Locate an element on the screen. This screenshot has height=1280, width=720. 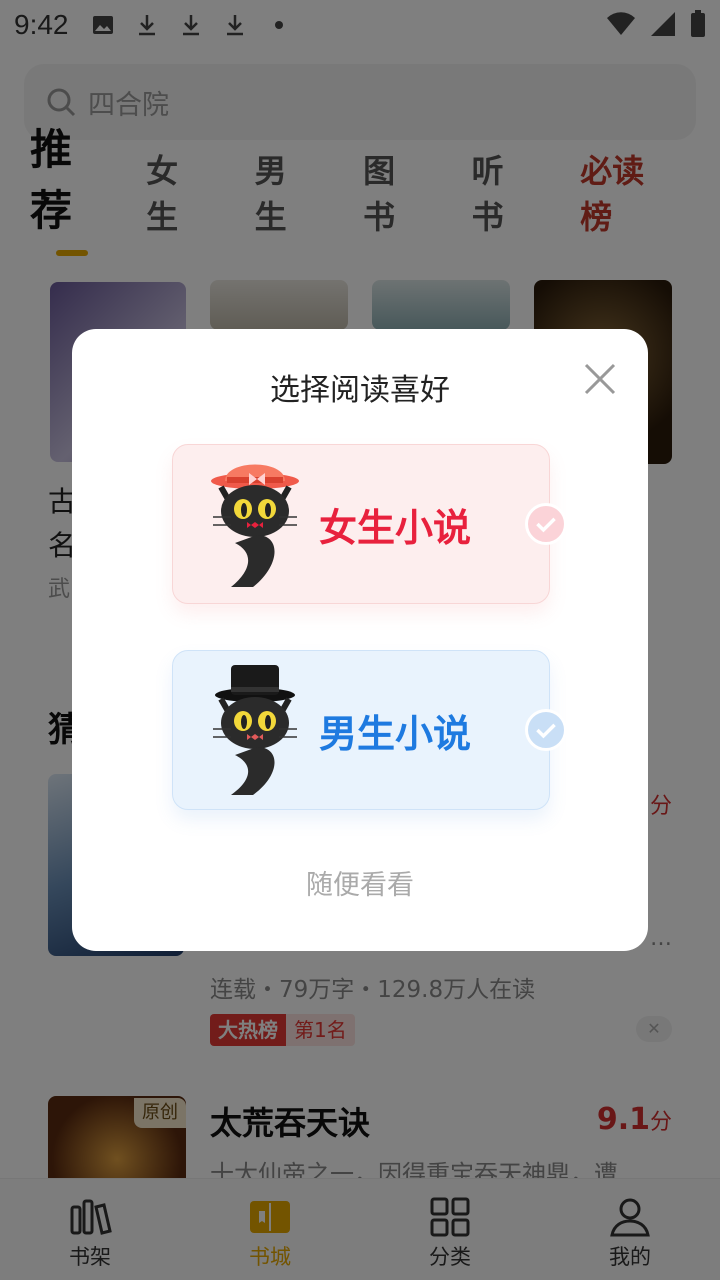
dialog-title: 选择阅读喜好 is located at coordinates (360, 390).